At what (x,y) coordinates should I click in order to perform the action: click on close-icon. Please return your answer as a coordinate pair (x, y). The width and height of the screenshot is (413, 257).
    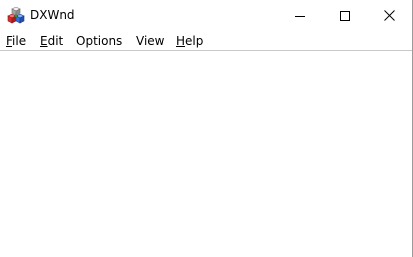
    Looking at the image, I should click on (389, 15).